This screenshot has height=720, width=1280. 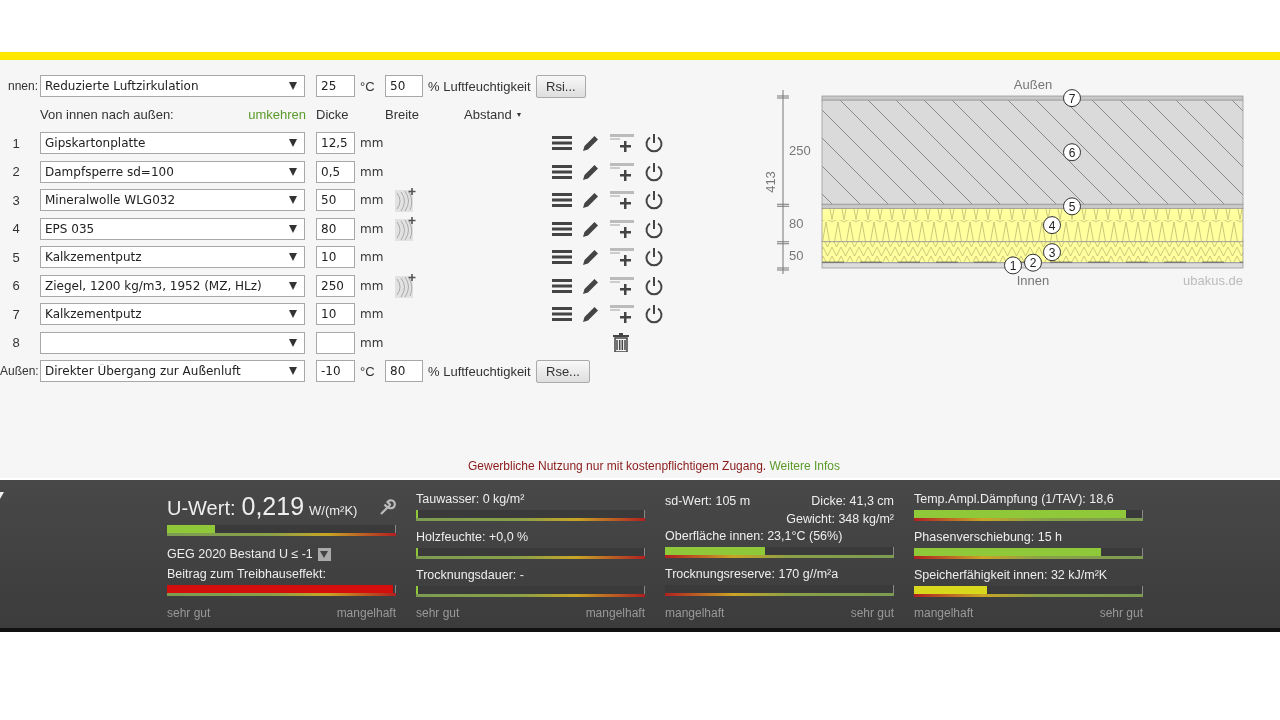 I want to click on standard-dropdown, so click(x=324, y=554).